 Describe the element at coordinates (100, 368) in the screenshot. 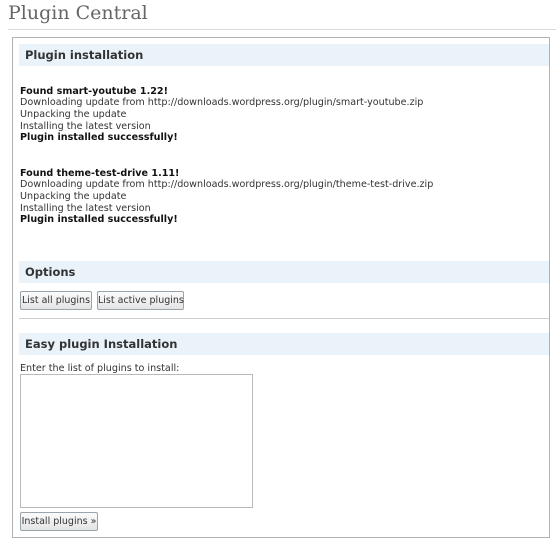

I see `plugins-list-label: Enter the list of plugins to install:` at that location.